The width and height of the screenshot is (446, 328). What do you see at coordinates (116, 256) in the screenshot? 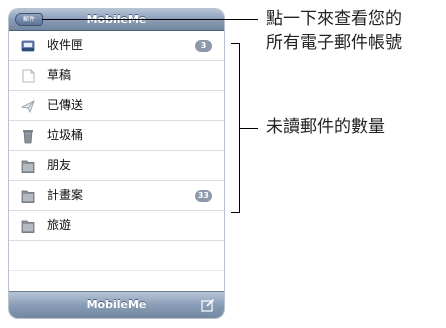
I see `empty-row` at bounding box center [116, 256].